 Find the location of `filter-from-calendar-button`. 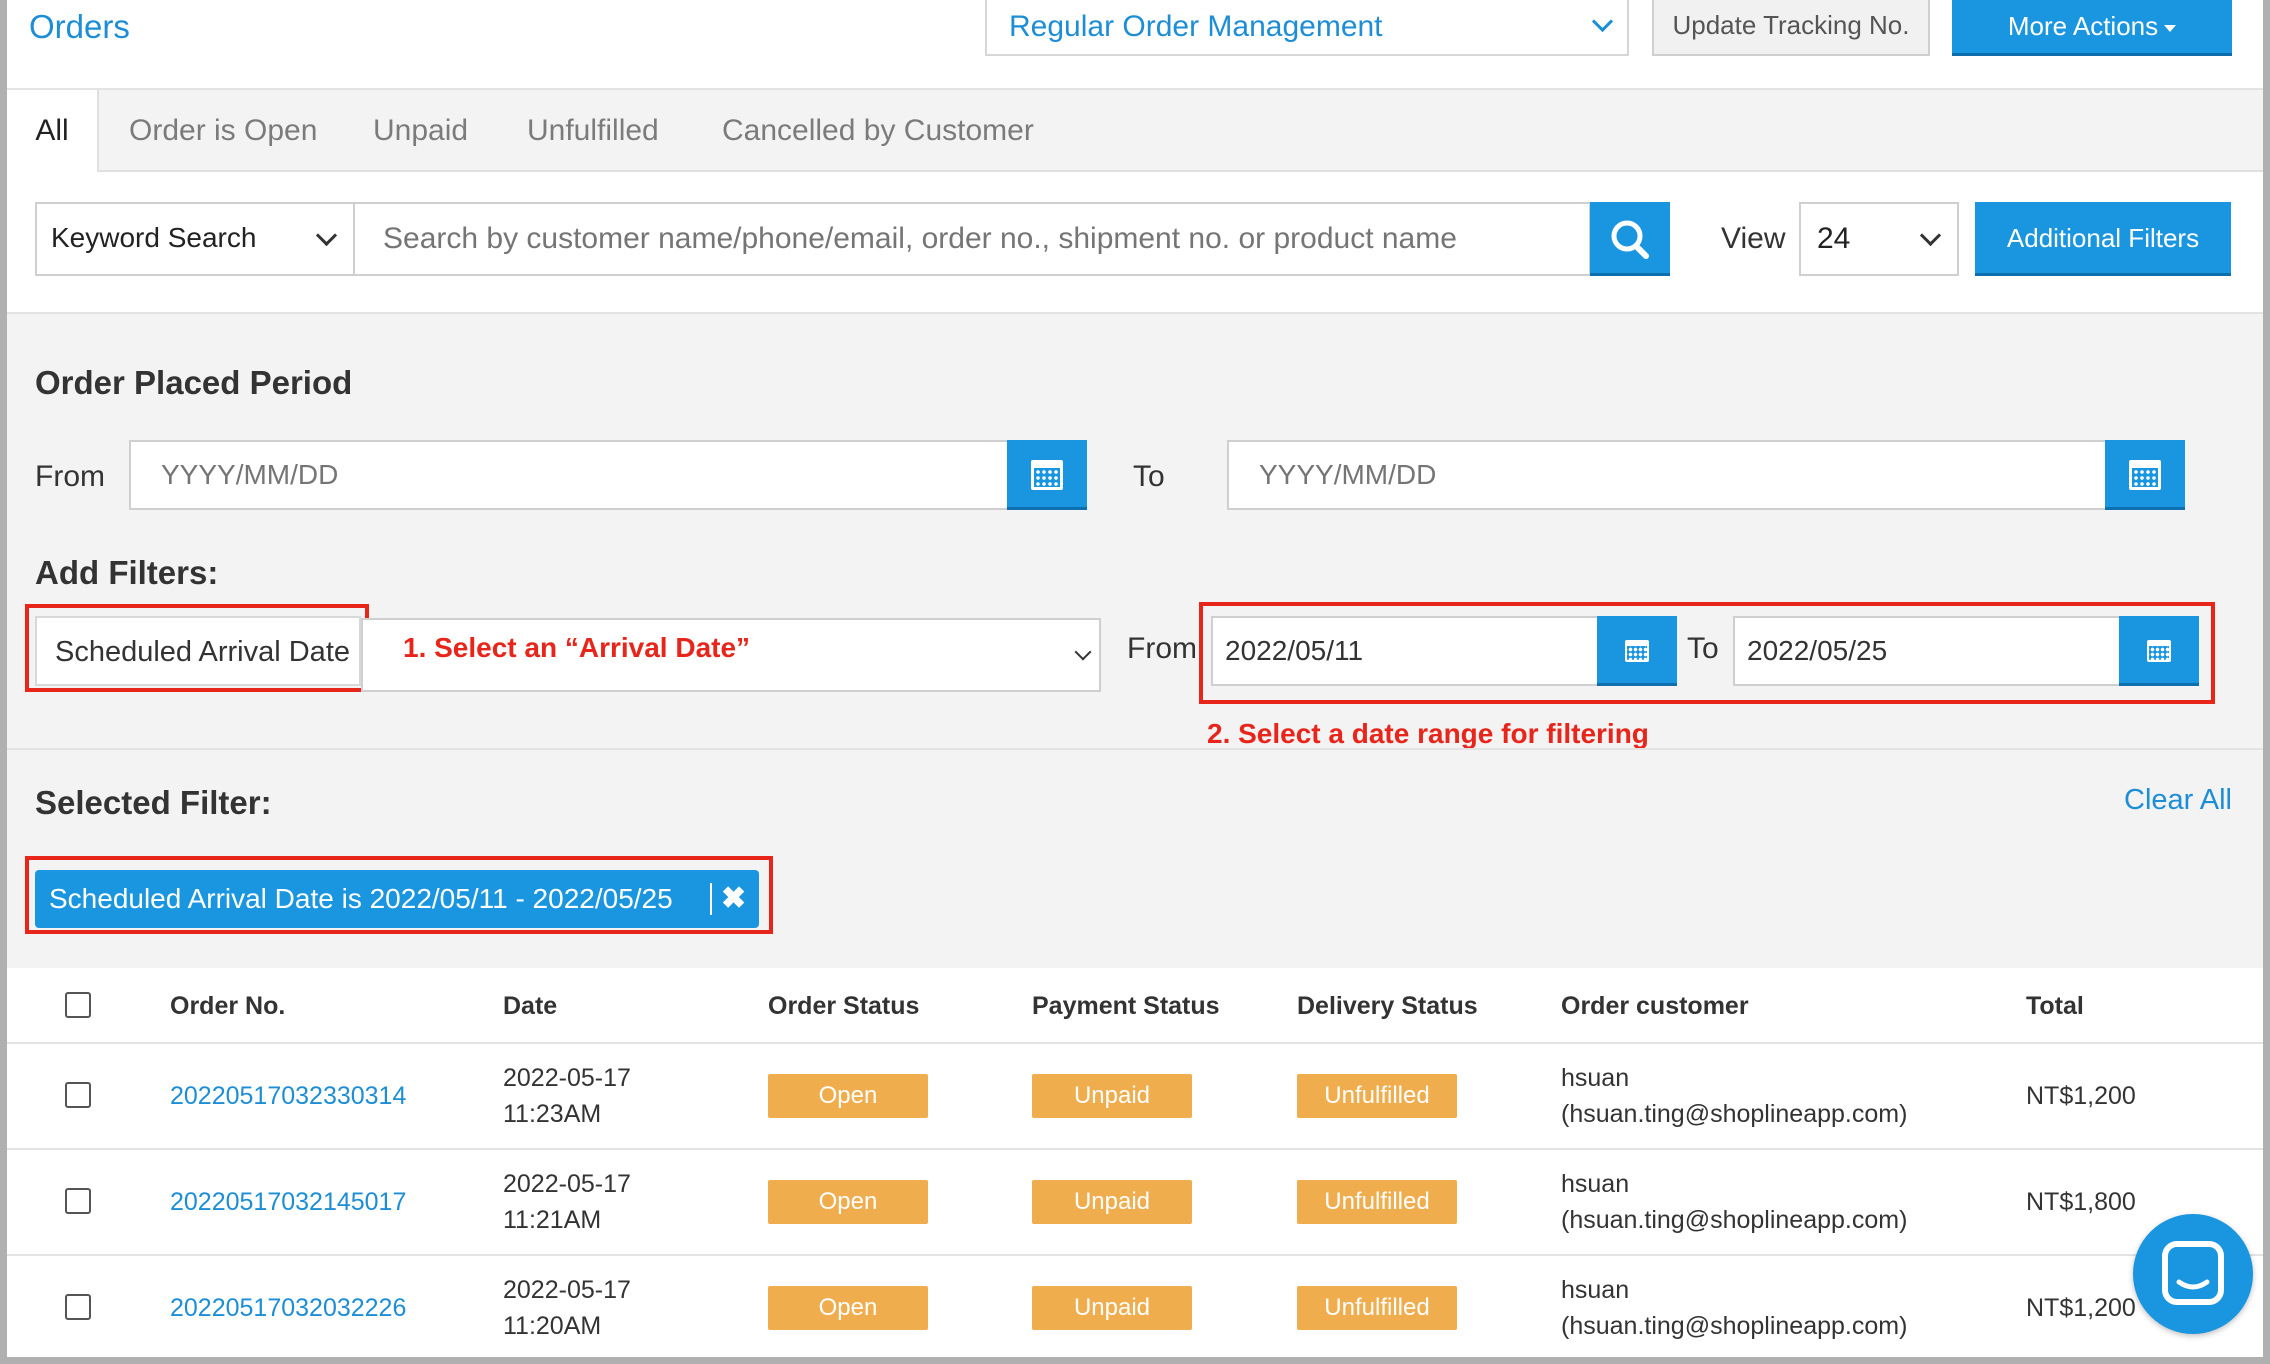

filter-from-calendar-button is located at coordinates (1637, 651).